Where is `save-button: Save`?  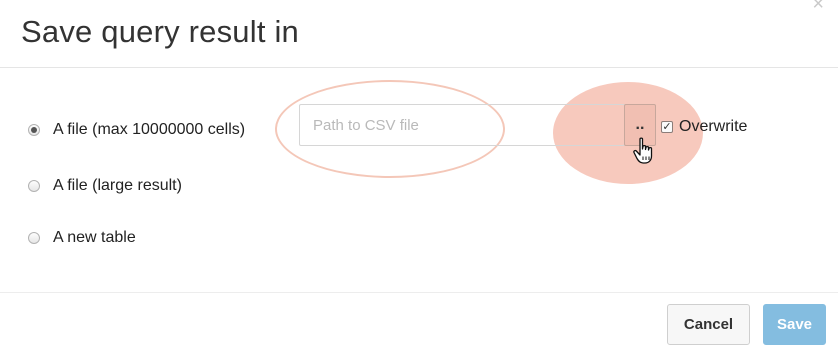
save-button: Save is located at coordinates (794, 324).